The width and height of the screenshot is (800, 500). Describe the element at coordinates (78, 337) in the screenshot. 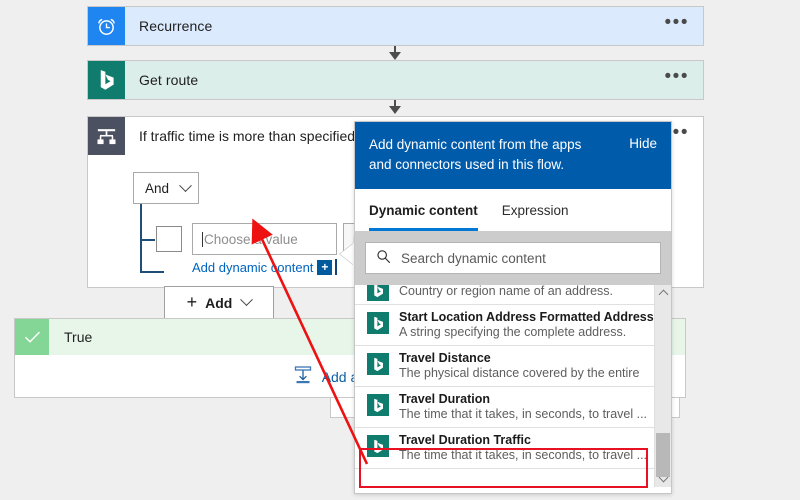

I see `true-branch-label: True` at that location.